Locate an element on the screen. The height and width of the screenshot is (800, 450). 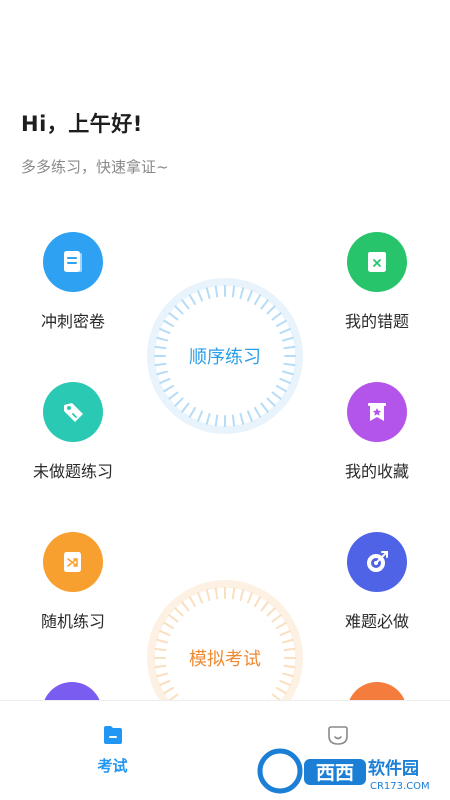
tag-icon is located at coordinates (73, 412).